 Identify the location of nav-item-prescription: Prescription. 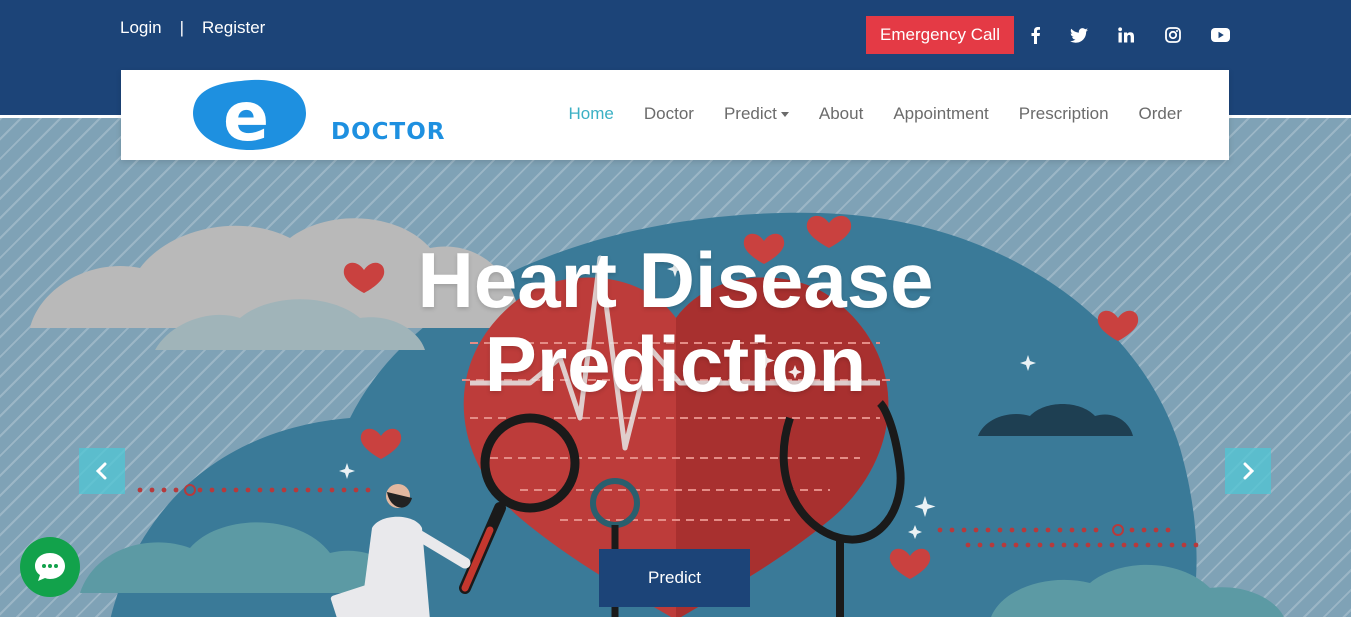
(1064, 114).